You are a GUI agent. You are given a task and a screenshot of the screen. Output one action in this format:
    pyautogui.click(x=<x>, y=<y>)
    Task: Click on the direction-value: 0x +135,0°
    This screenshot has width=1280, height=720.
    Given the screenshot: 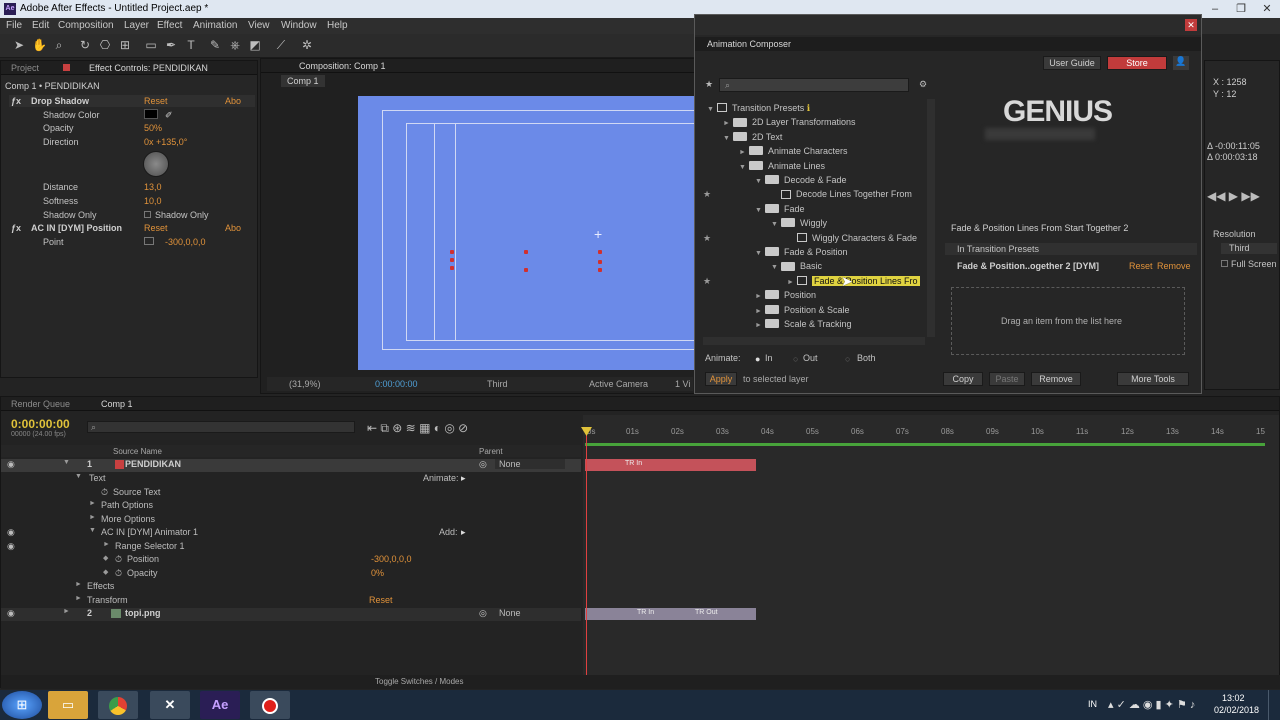 What is the action you would take?
    pyautogui.click(x=165, y=142)
    